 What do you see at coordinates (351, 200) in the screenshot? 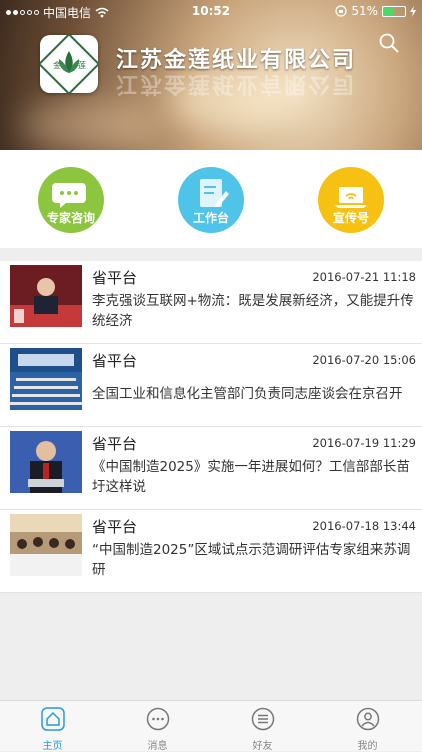
I see `publicity-button: 宣传号` at bounding box center [351, 200].